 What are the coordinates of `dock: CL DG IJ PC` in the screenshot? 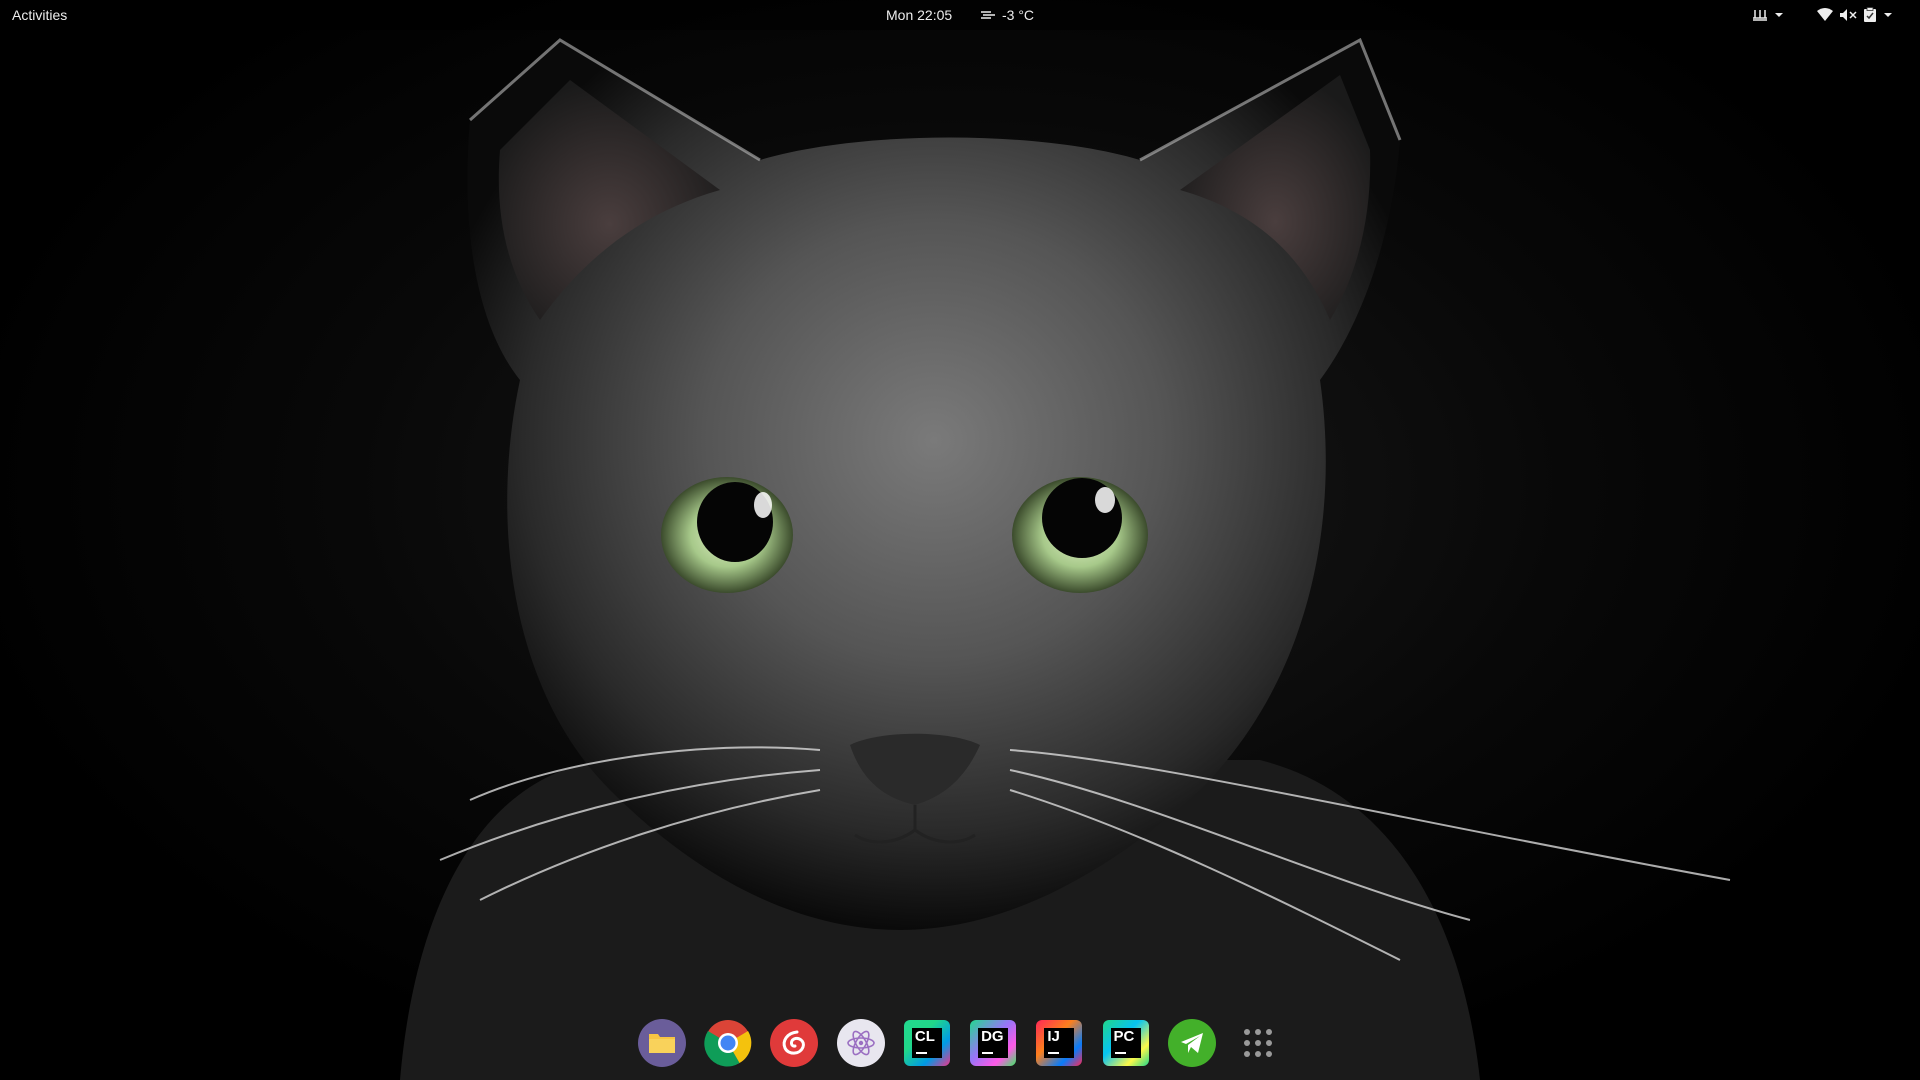 It's located at (960, 1043).